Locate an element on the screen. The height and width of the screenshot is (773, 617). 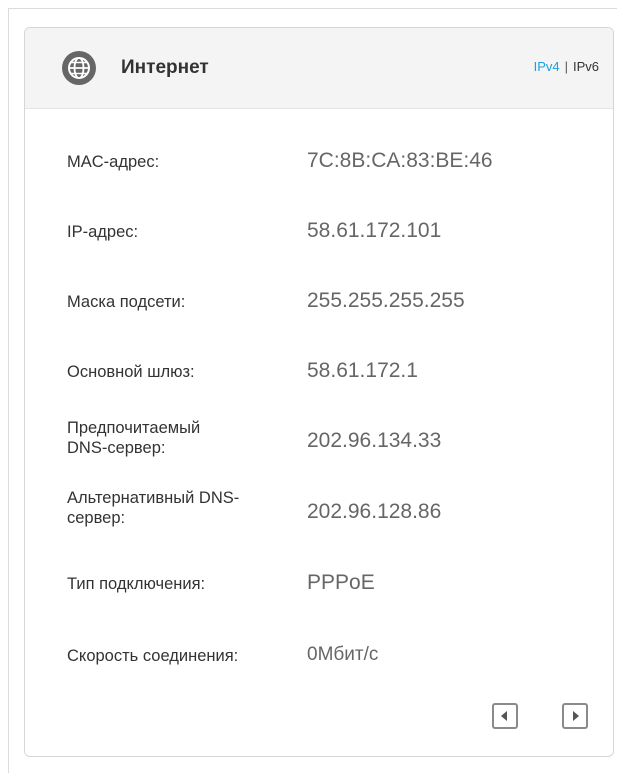
subnet-mask-value: 255.255.255.255 is located at coordinates (386, 300).